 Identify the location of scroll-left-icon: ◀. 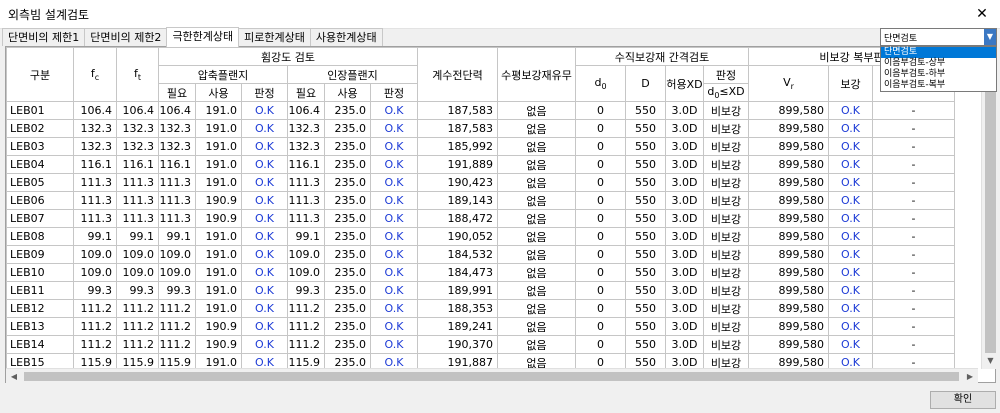
(14, 376).